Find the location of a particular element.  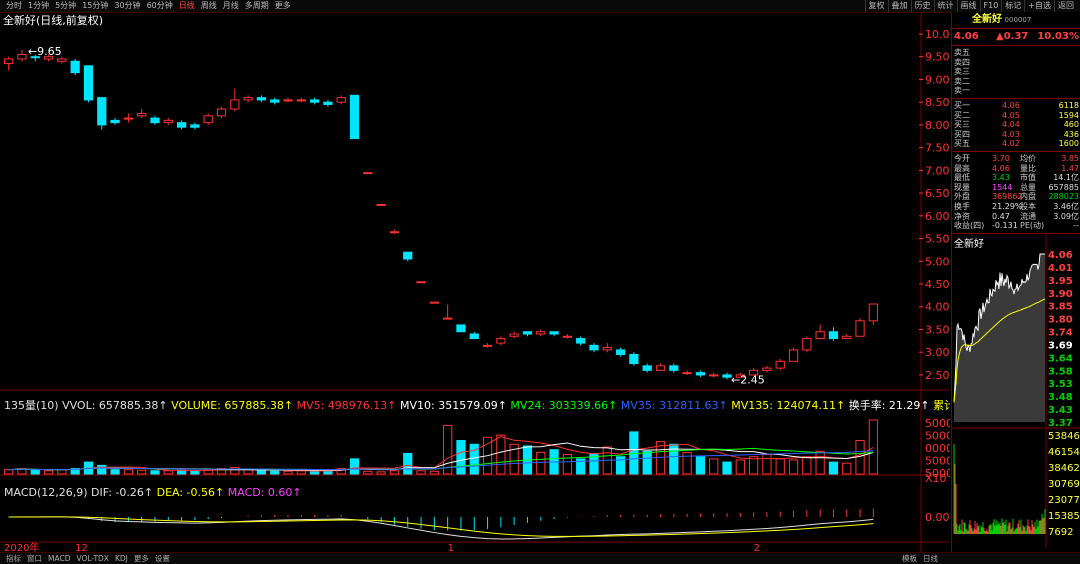

price-axis-label: 2.50 is located at coordinates (937, 375).